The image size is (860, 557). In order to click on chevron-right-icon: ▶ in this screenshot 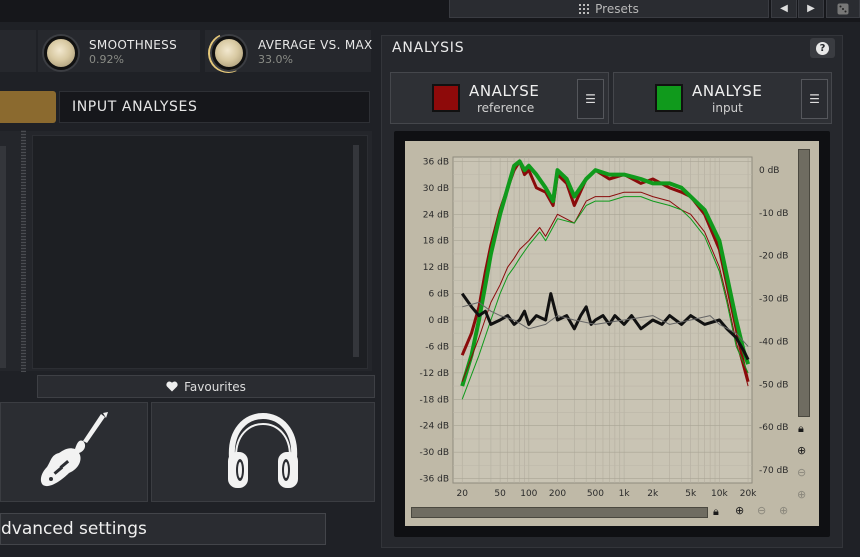, I will do `click(811, 8)`.